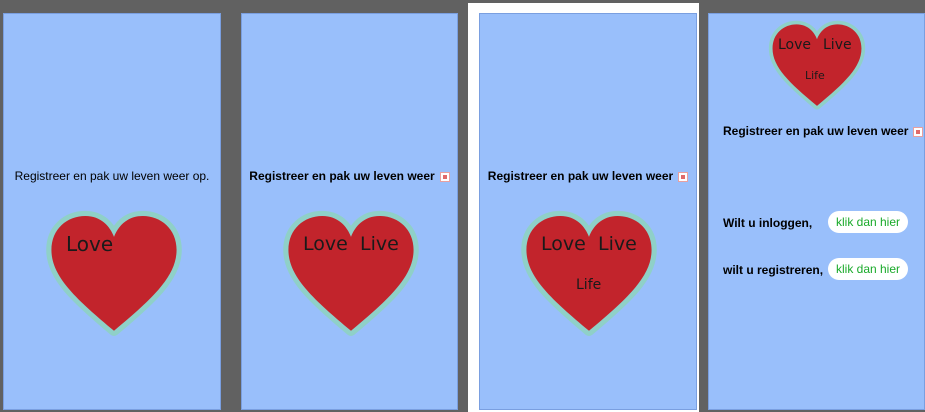  I want to click on register-button: klik dan hier, so click(868, 269).